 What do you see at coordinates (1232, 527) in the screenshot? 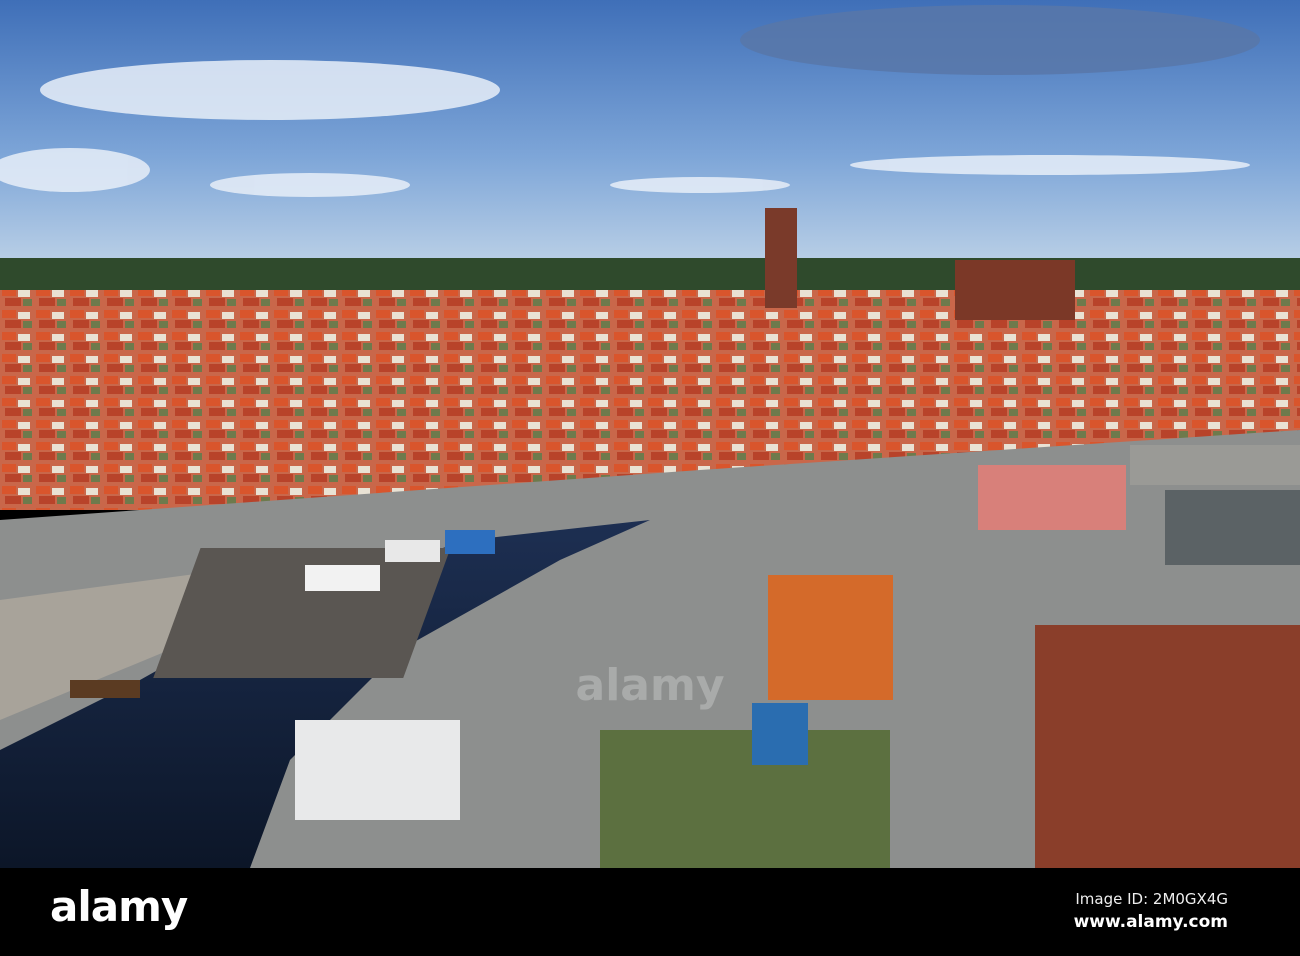
I see `grey-roof-building` at bounding box center [1232, 527].